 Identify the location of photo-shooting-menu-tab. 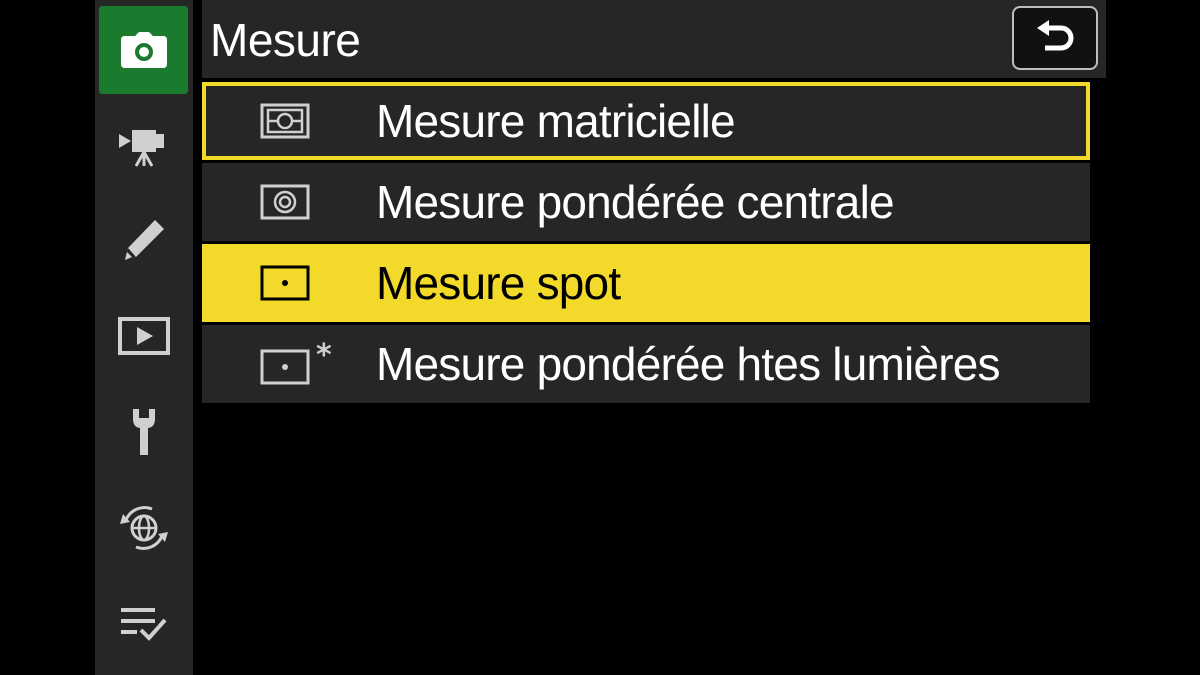
(143, 50).